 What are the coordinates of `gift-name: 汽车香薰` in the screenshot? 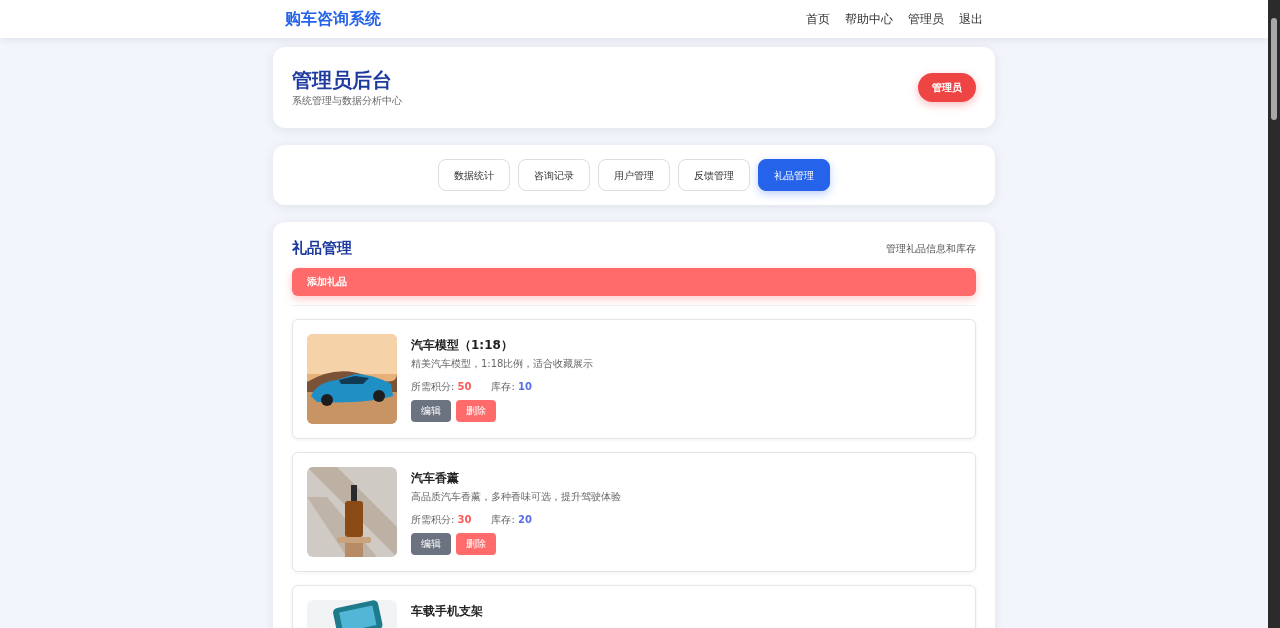 It's located at (435, 478).